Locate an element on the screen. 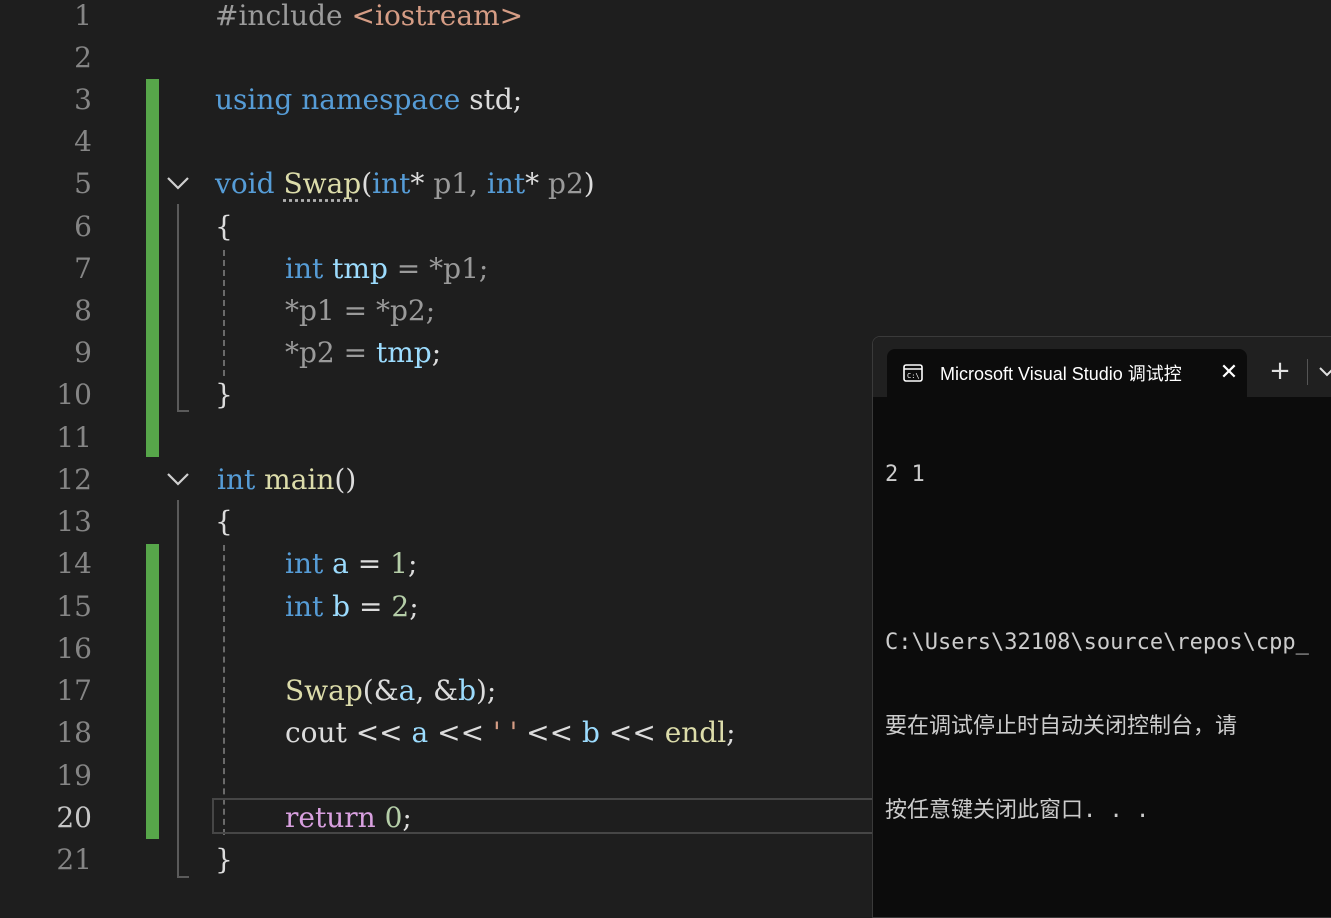 This screenshot has height=918, width=1331. code-token: 2 is located at coordinates (400, 606).